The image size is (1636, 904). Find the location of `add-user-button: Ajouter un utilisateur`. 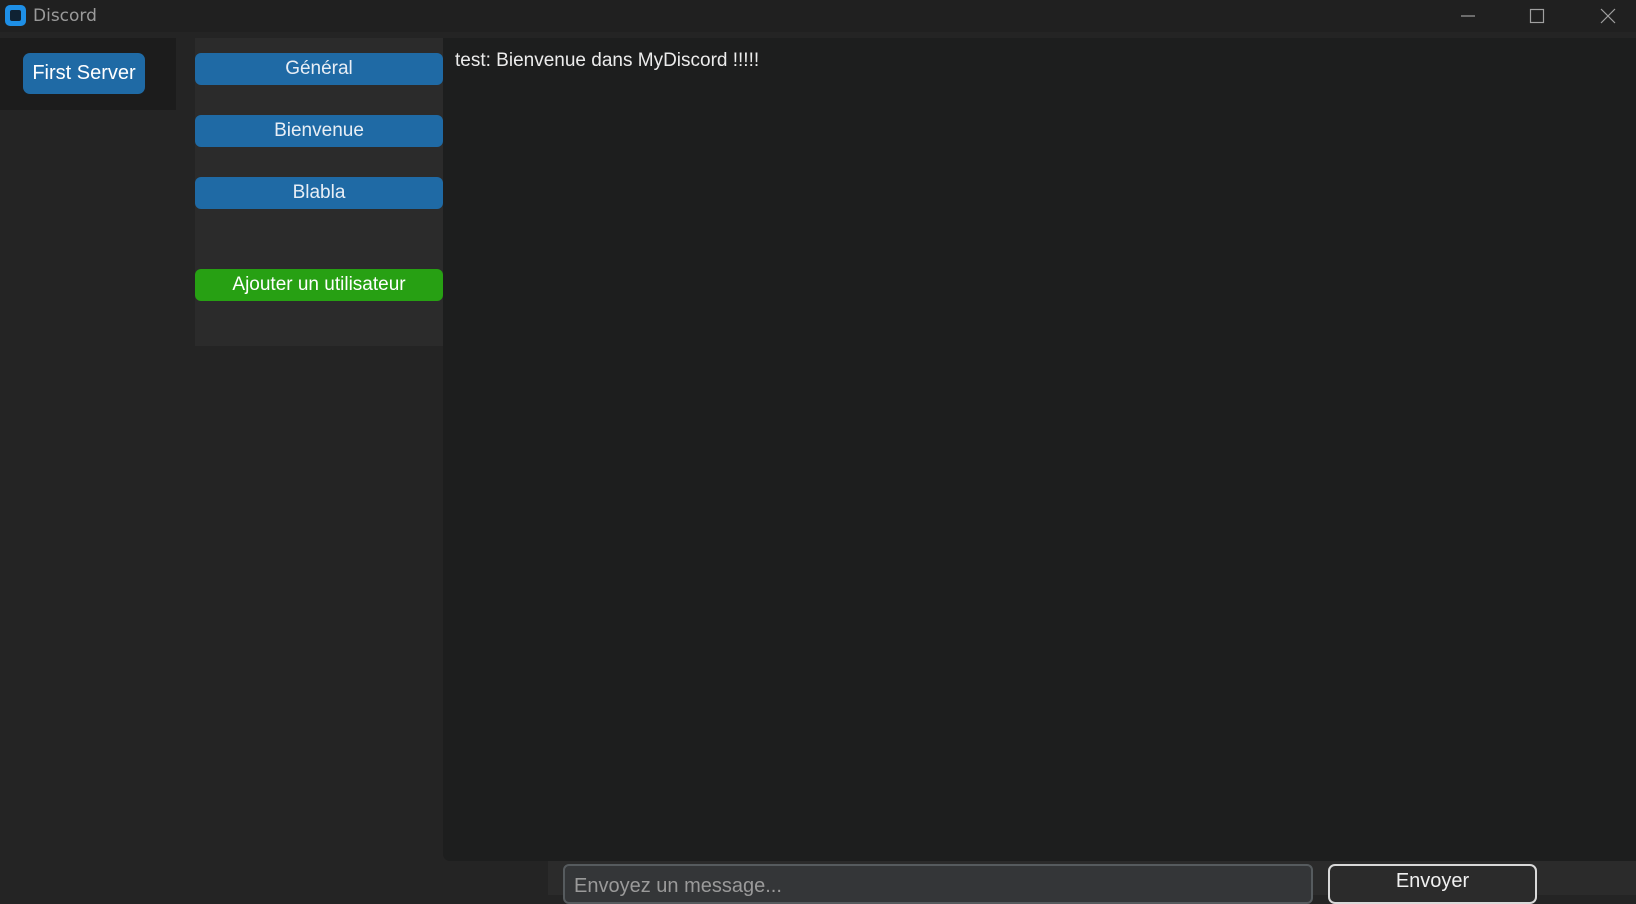

add-user-button: Ajouter un utilisateur is located at coordinates (319, 285).